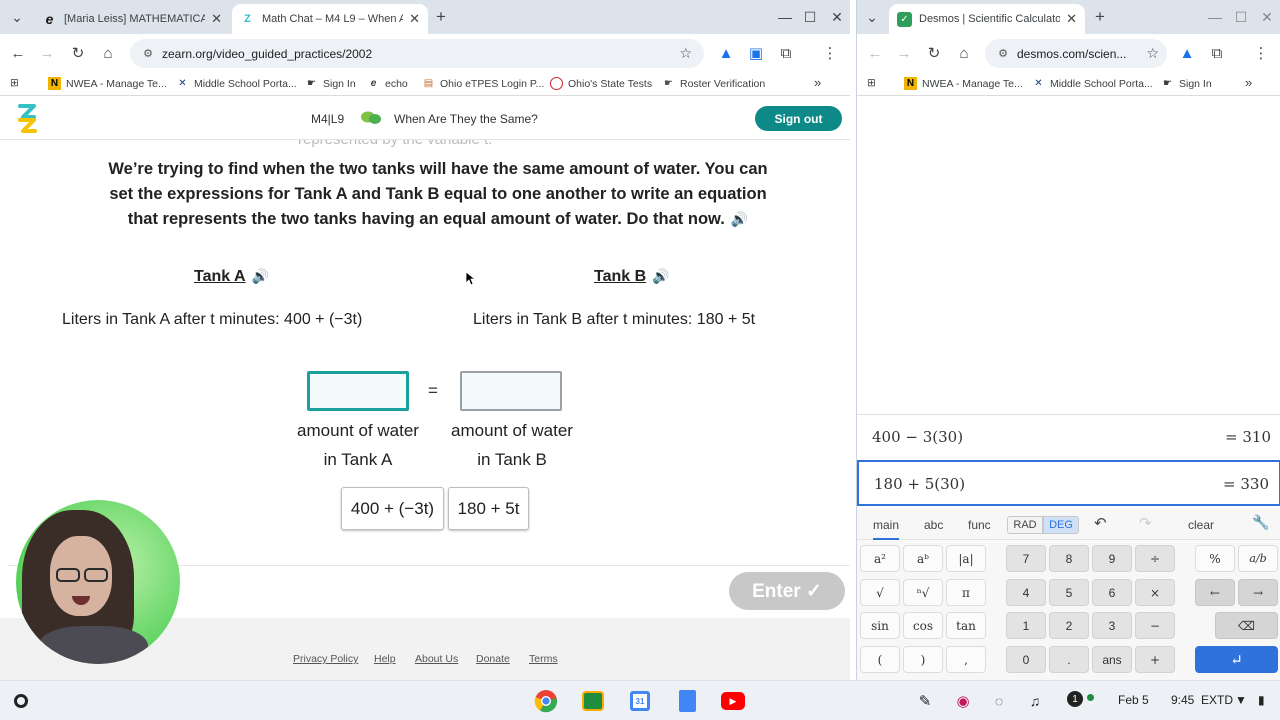  I want to click on expression-row-2: 180 + 5(30) = 330, so click(1068, 483).